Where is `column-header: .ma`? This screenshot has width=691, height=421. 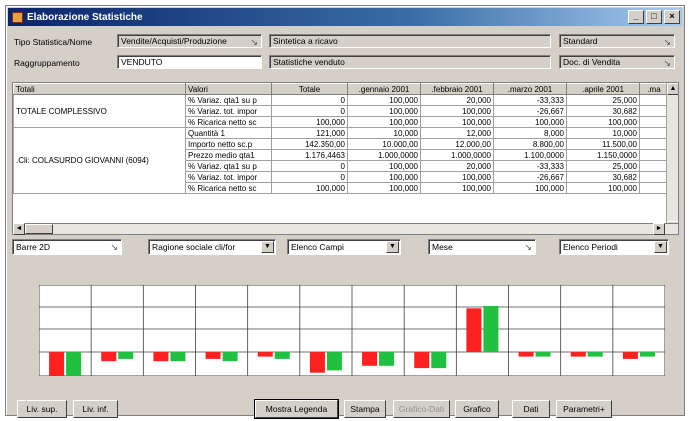
column-header: .ma is located at coordinates (654, 89).